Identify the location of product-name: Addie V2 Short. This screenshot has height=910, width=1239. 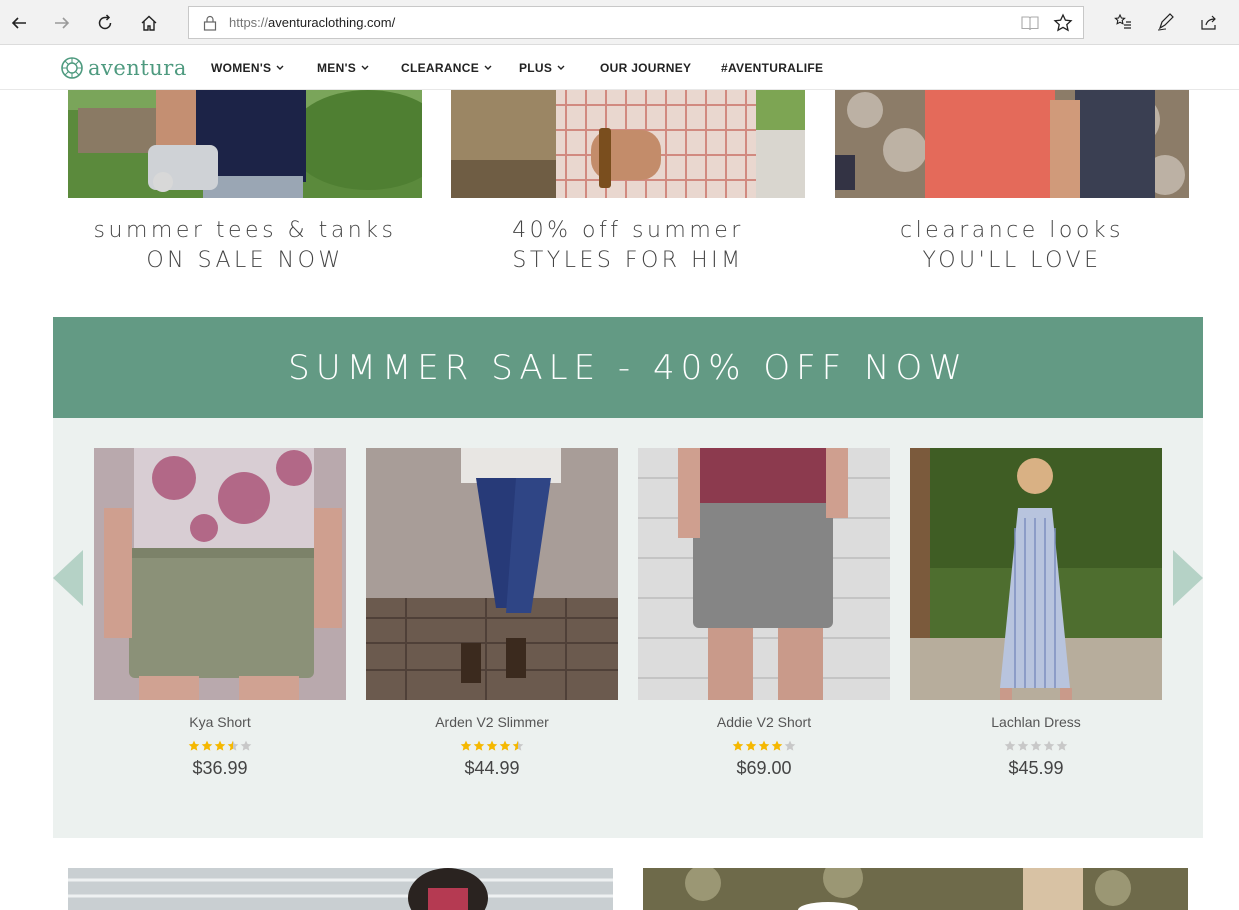
(764, 722).